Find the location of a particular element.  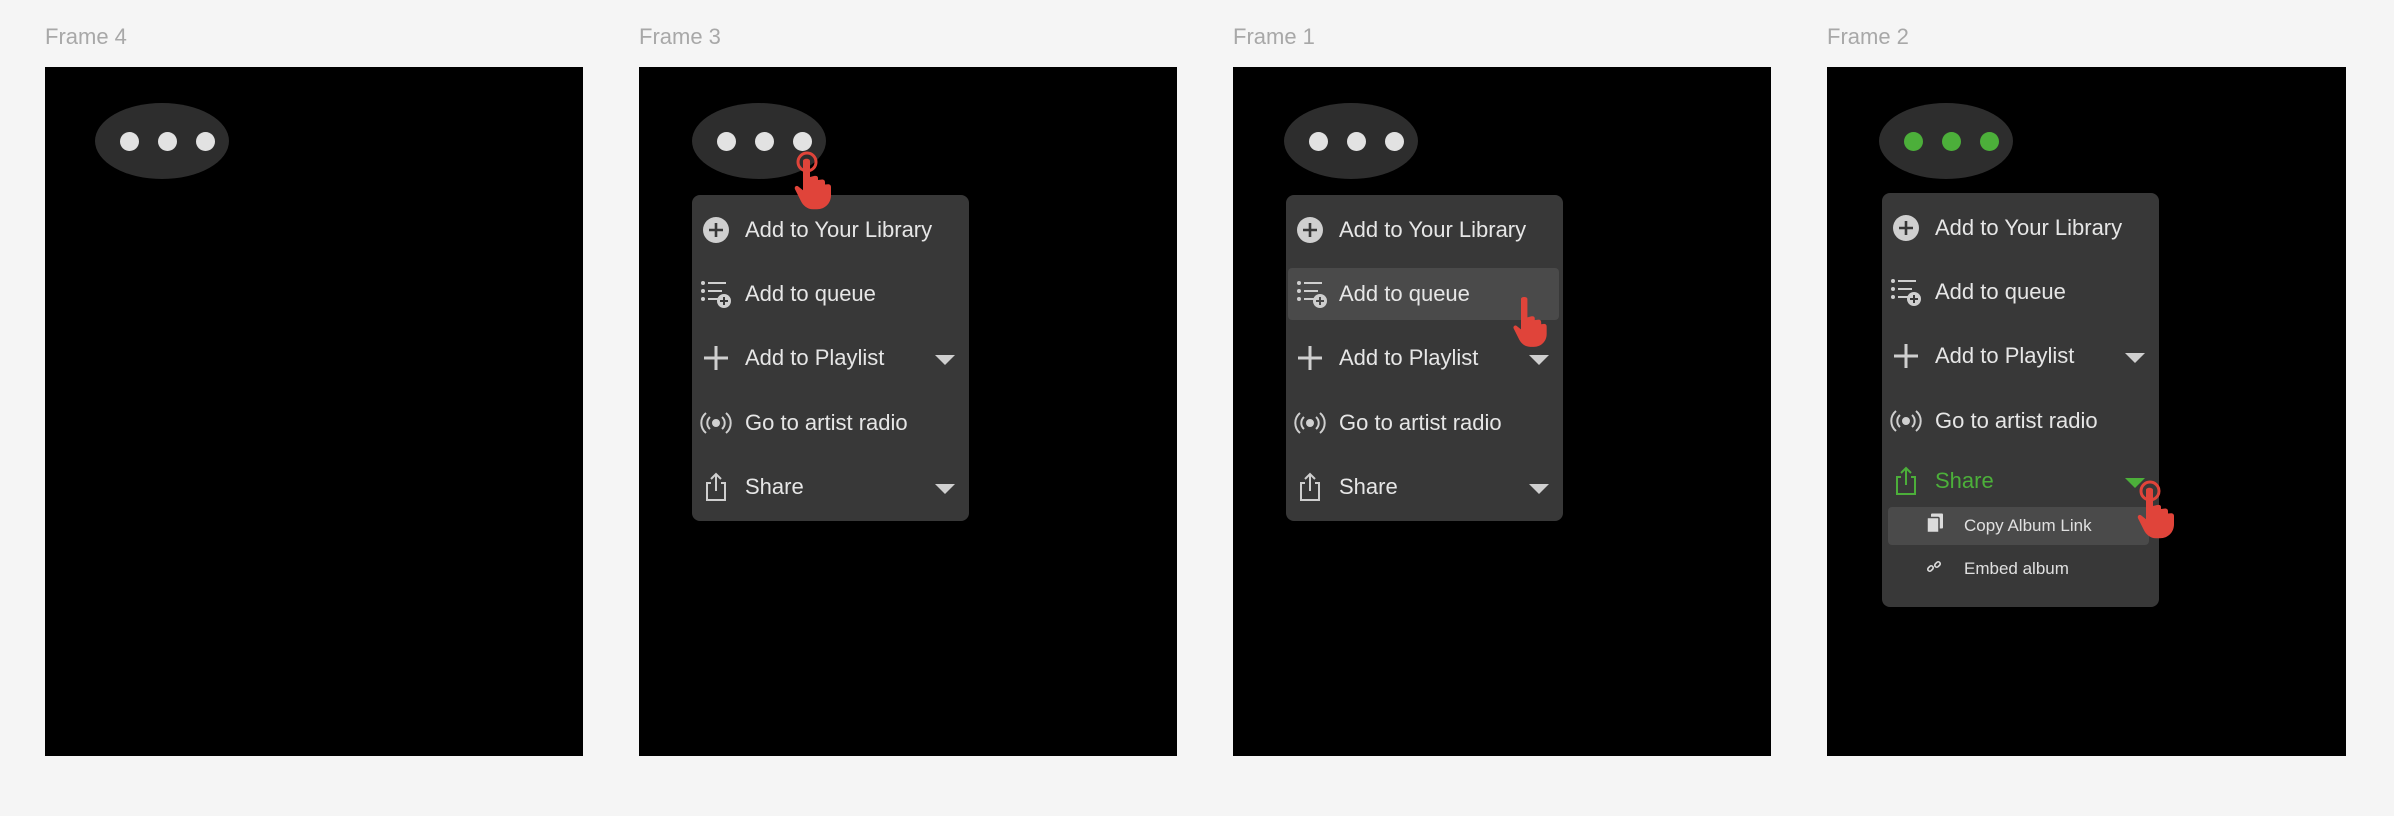

submenu-item-embed-album: Embed album is located at coordinates (2018, 569).